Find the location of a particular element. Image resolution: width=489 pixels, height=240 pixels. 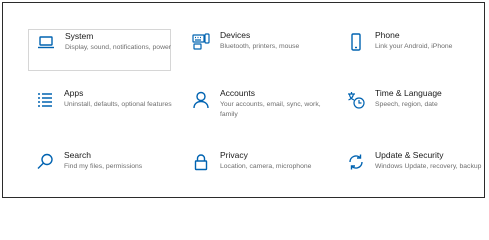

tile-description: Find my files, permissions is located at coordinates (103, 166).